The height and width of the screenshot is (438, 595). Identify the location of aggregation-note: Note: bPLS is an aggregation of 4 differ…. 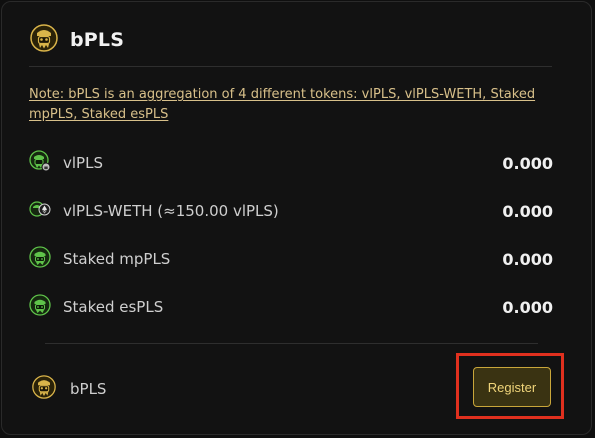
(282, 104).